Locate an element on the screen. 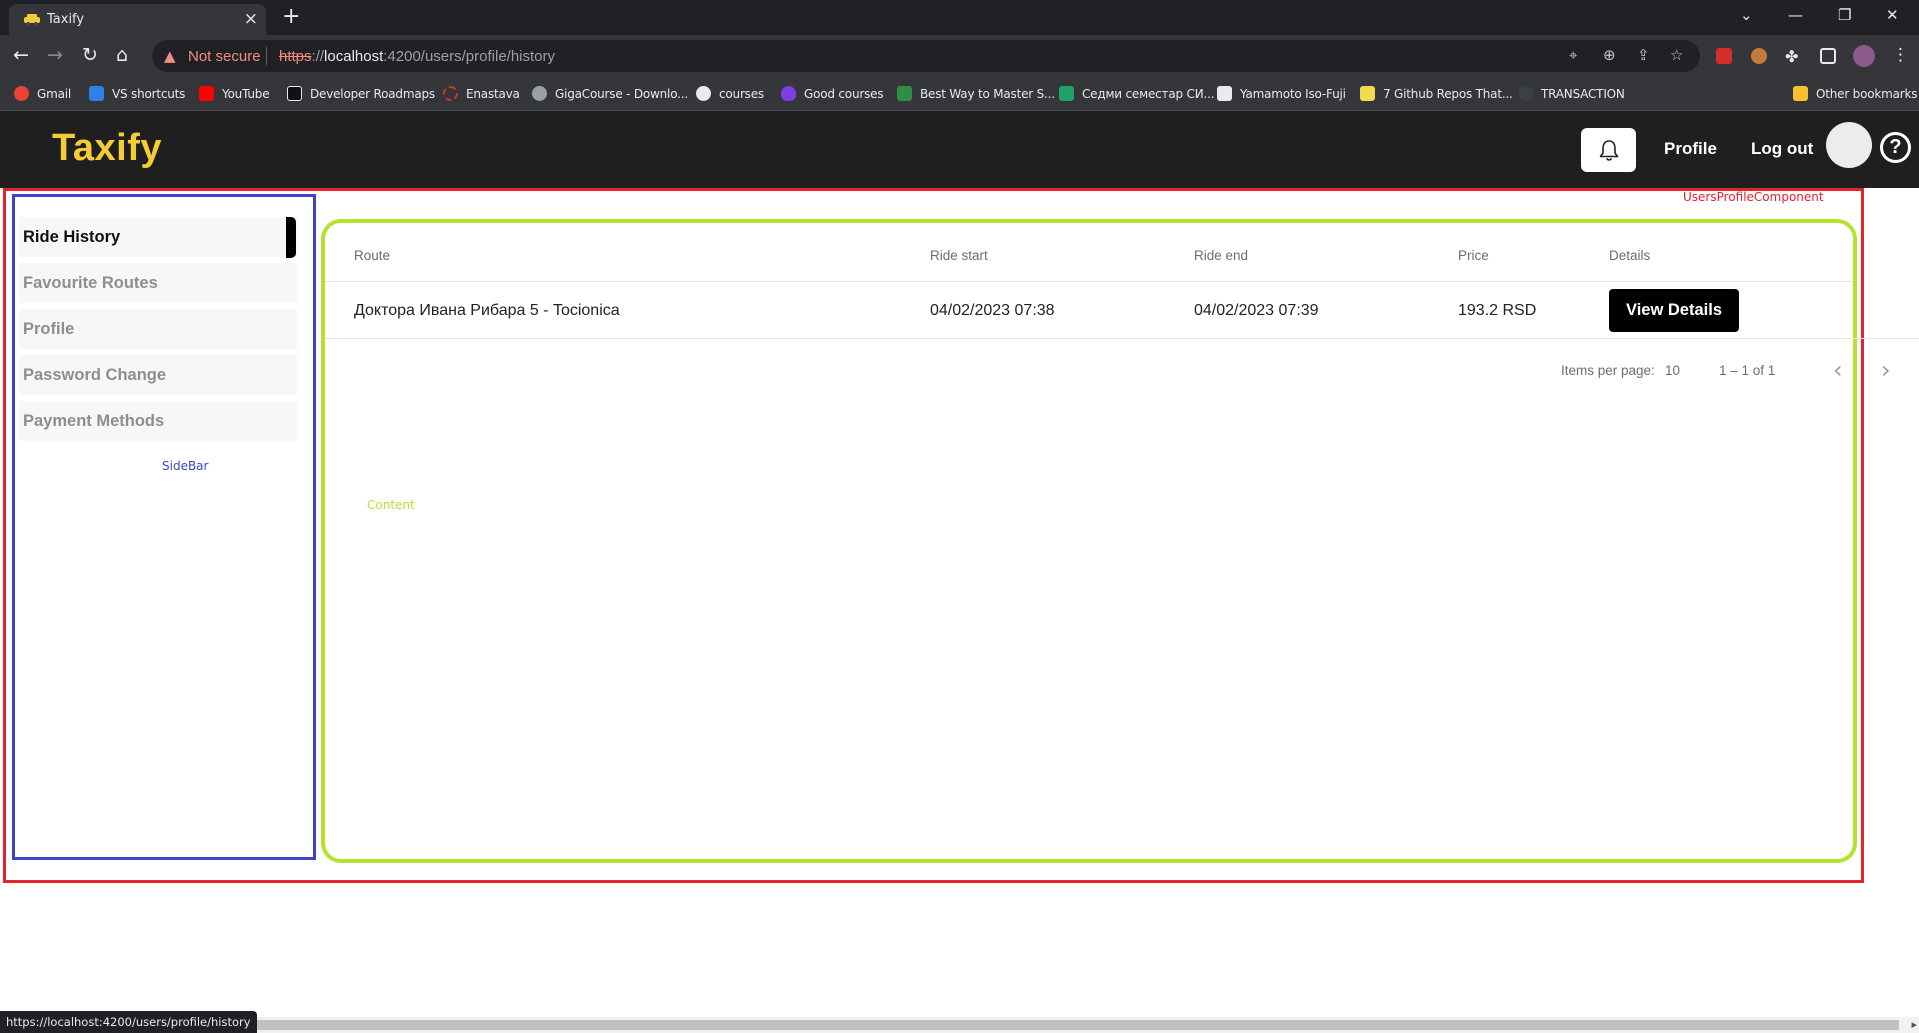 The width and height of the screenshot is (1919, 1033). content-debug-label: Content is located at coordinates (391, 505).